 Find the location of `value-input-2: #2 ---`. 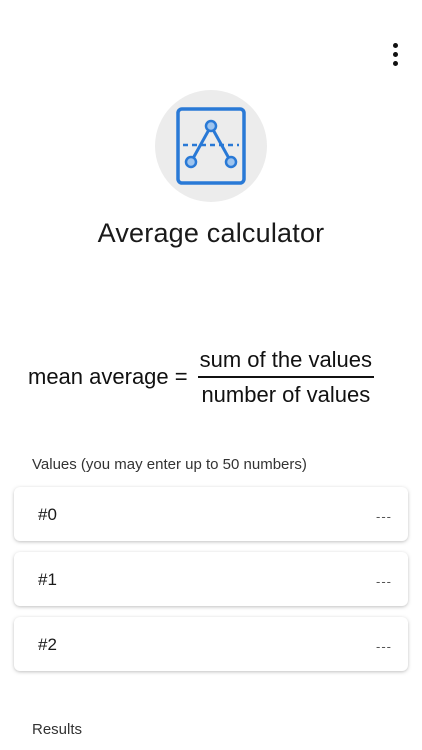

value-input-2: #2 --- is located at coordinates (211, 644).